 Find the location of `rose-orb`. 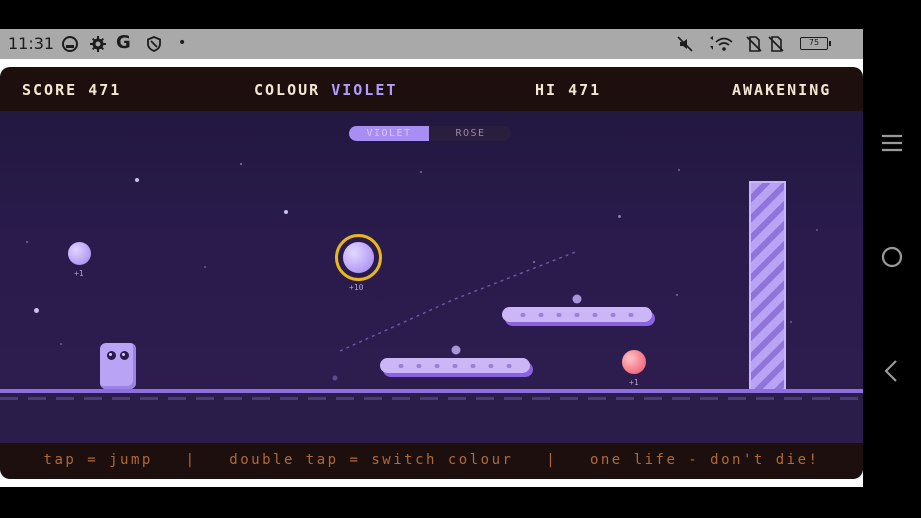

rose-orb is located at coordinates (634, 362).